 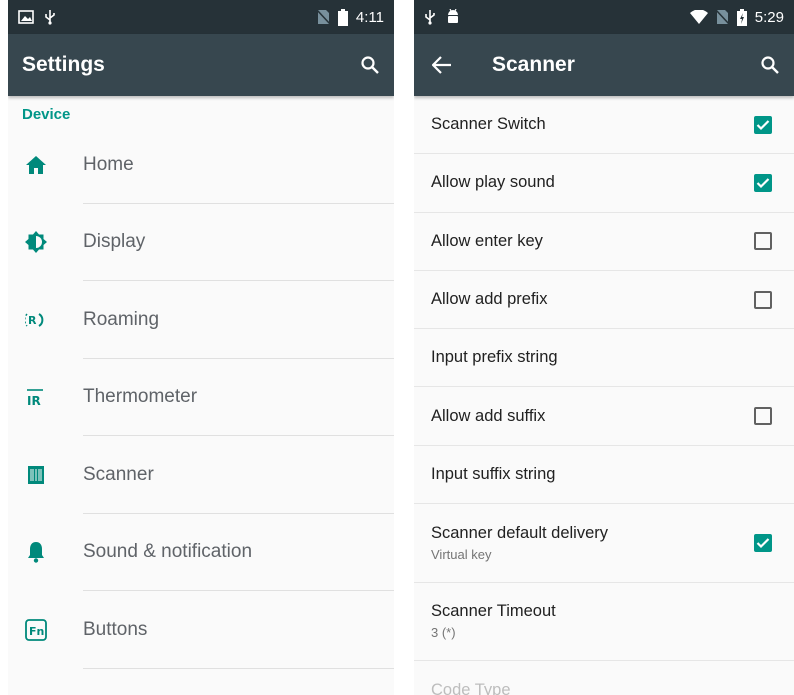 I want to click on pref-scanner-default-delivery: Scanner default delivery Virtual key, so click(x=604, y=543).